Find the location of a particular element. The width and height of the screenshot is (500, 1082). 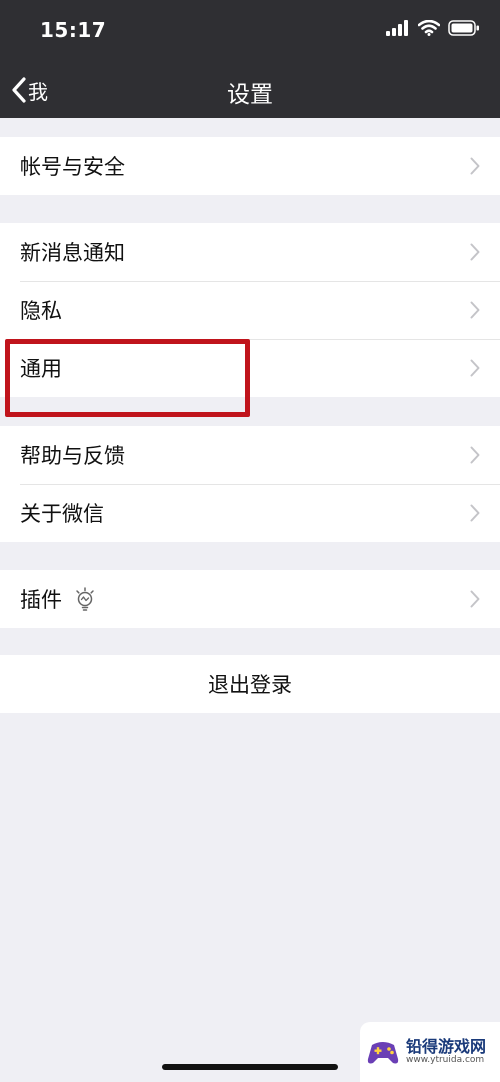

status-bar: 15:17 is located at coordinates (250, 31).